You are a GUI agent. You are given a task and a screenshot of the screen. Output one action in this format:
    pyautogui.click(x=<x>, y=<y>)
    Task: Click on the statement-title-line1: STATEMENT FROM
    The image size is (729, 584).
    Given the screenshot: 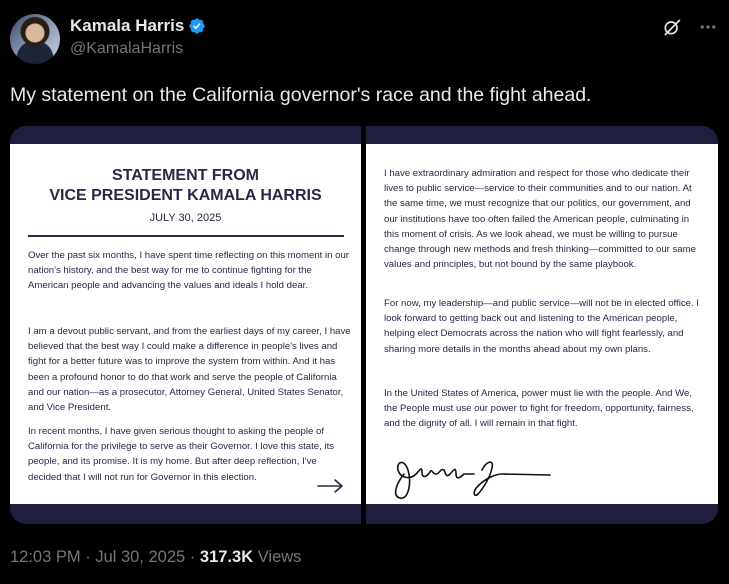 What is the action you would take?
    pyautogui.click(x=185, y=175)
    